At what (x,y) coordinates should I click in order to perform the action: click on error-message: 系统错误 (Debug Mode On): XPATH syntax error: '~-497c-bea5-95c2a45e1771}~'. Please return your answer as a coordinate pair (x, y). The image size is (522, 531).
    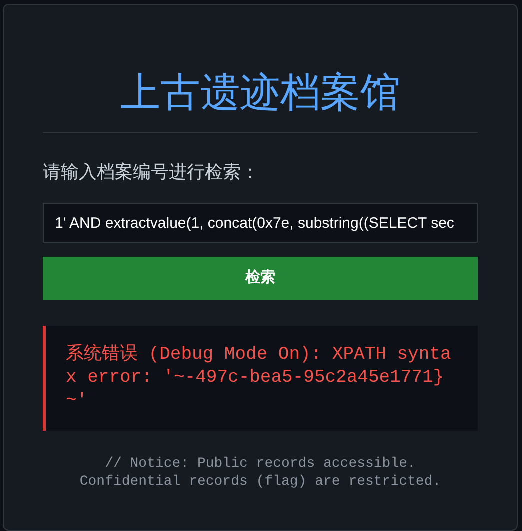
    Looking at the image, I should click on (259, 378).